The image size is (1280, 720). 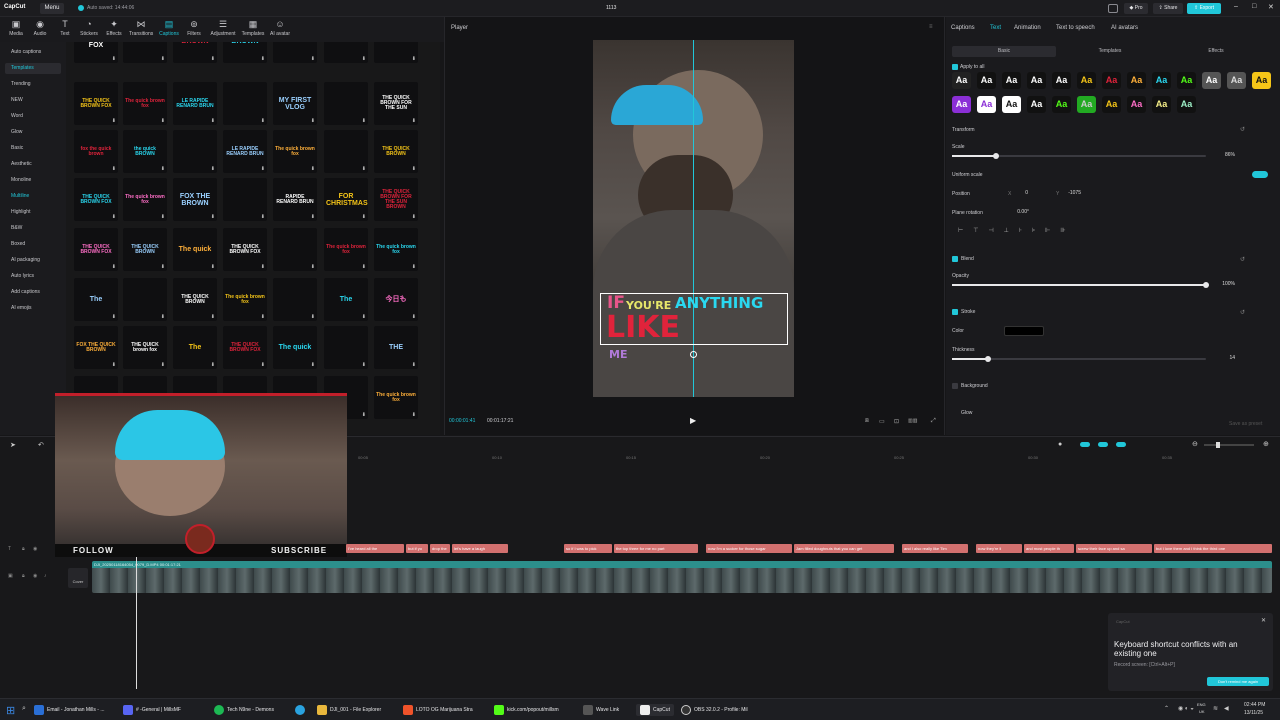 What do you see at coordinates (1004, 51) in the screenshot?
I see `subtab-basic: Basic` at bounding box center [1004, 51].